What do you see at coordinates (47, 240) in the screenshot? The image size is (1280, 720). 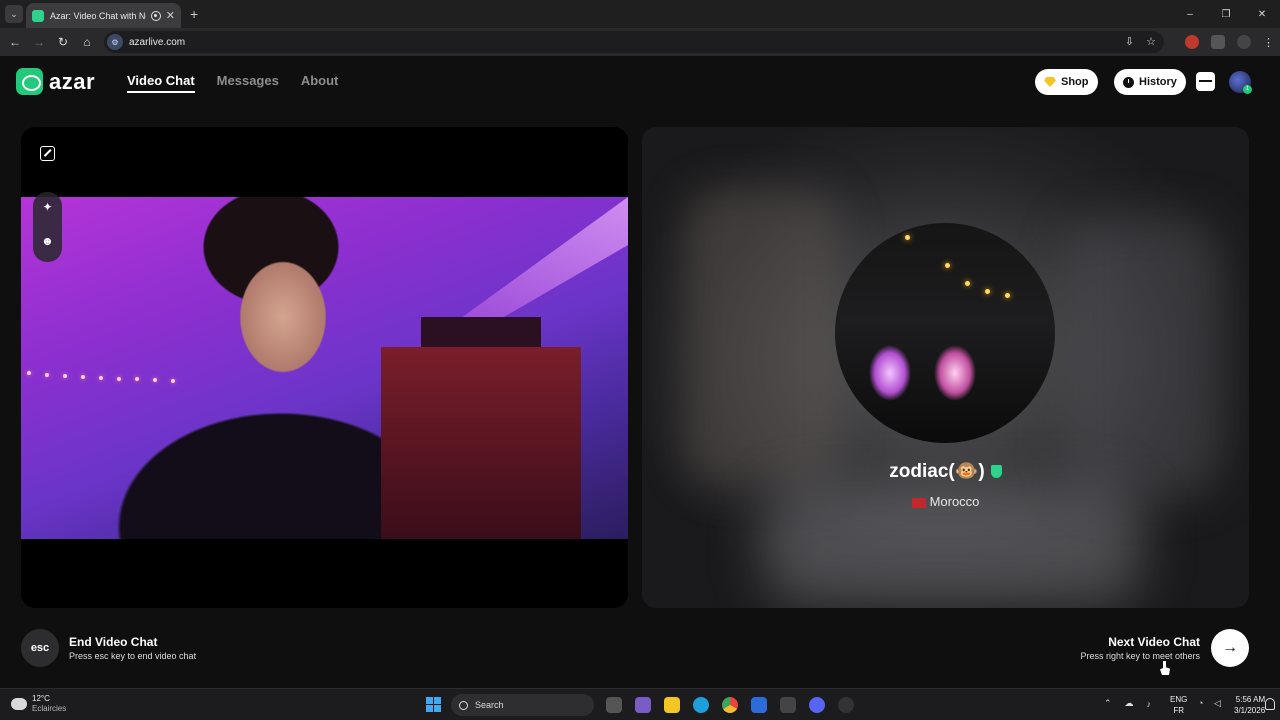 I see `face-filter-icon: ☻` at bounding box center [47, 240].